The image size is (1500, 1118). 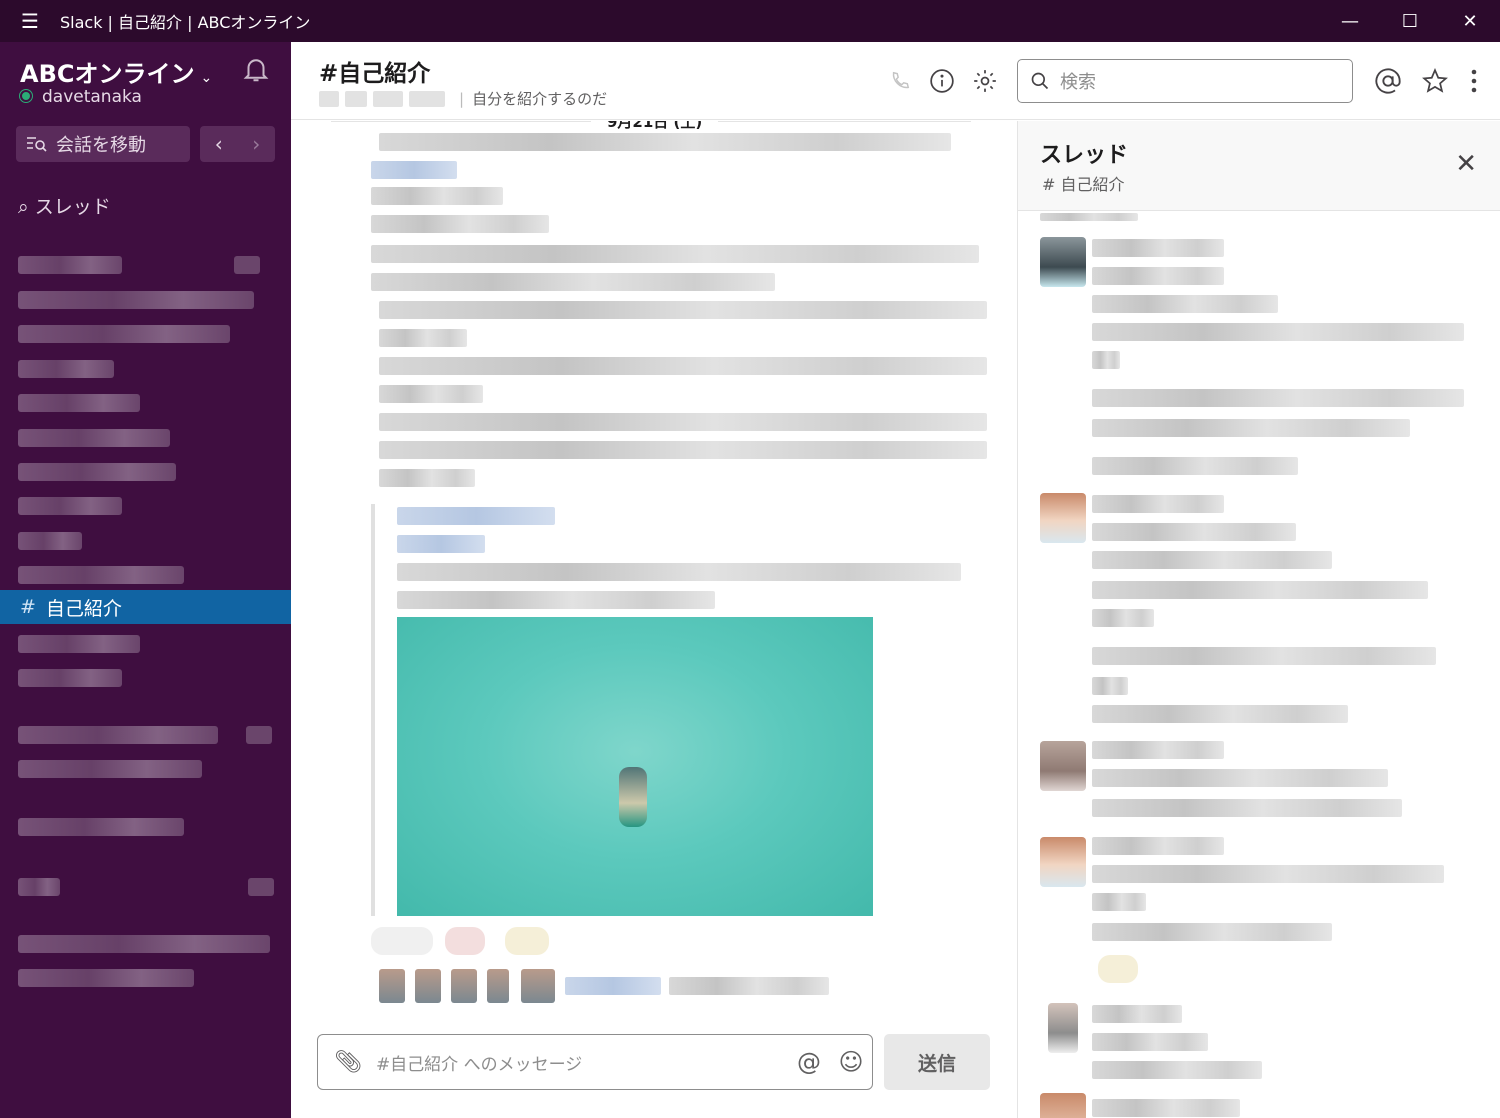 What do you see at coordinates (1474, 81) in the screenshot?
I see `more-icon` at bounding box center [1474, 81].